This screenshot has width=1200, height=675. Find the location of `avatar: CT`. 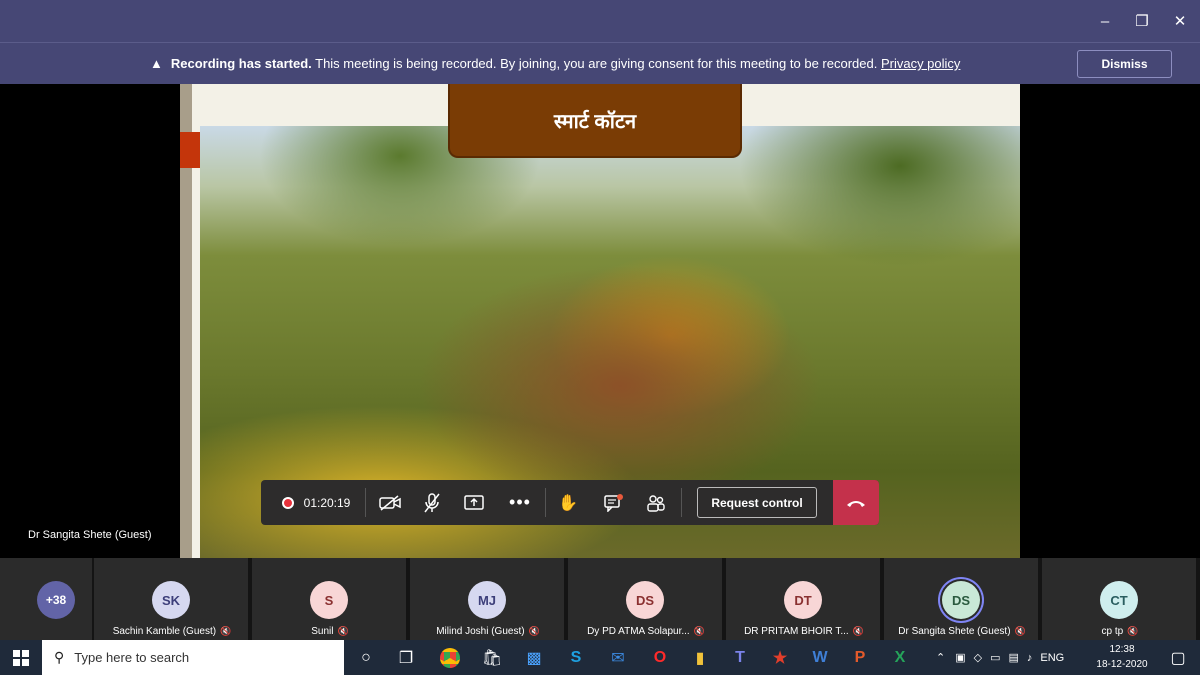

avatar: CT is located at coordinates (1119, 600).